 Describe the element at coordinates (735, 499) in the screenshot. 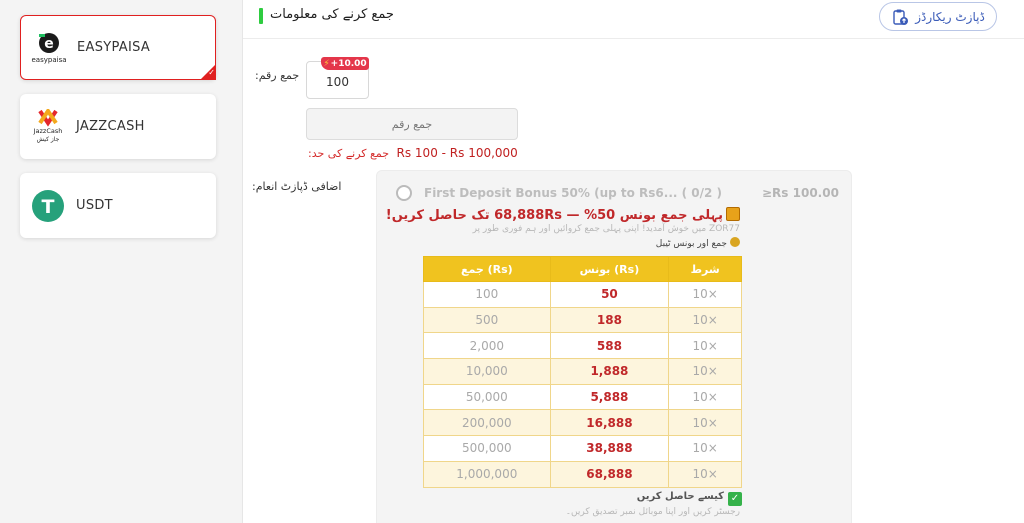

I see `check-icon: ✓` at that location.